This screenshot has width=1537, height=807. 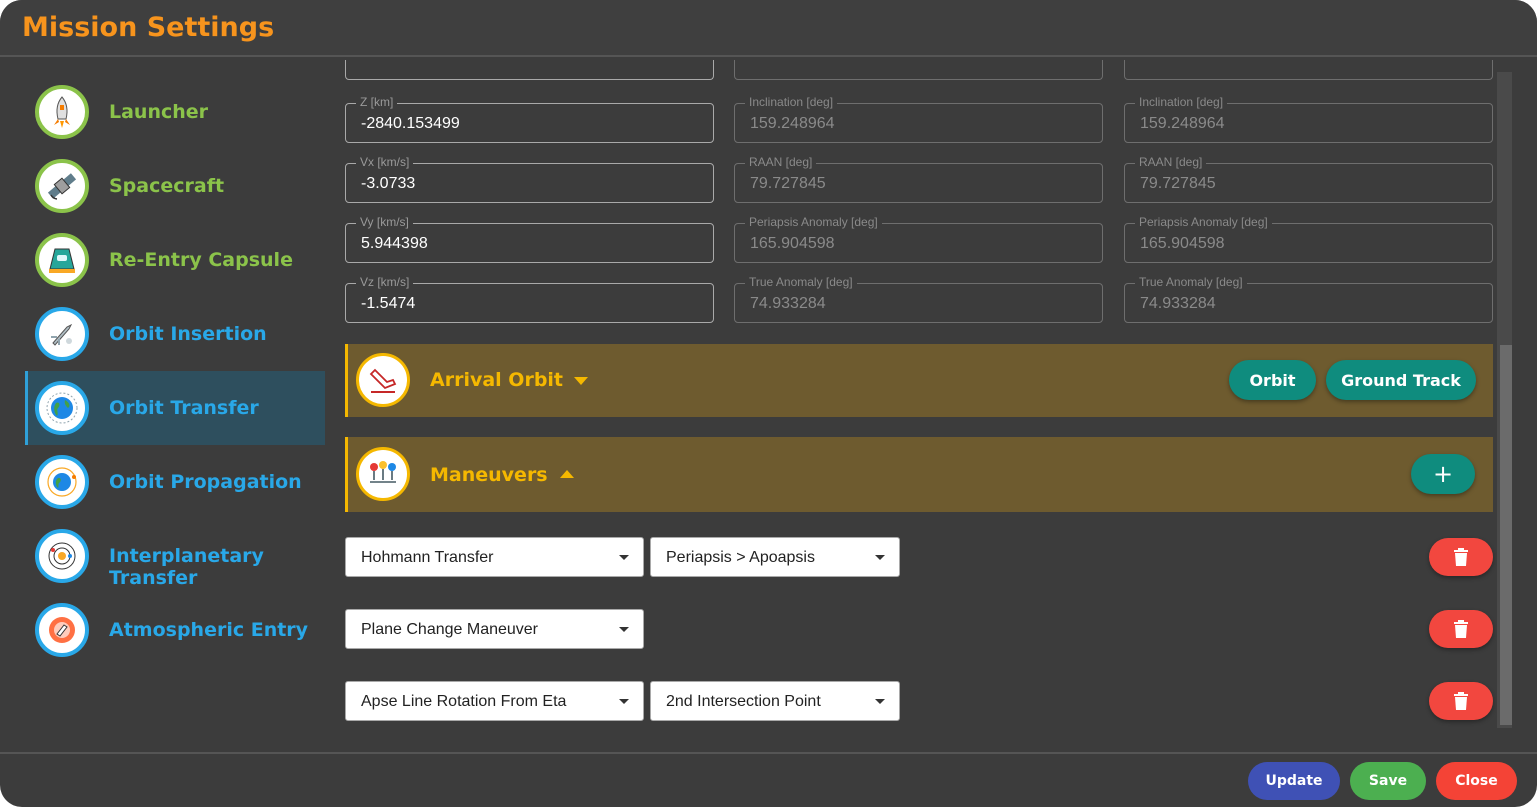 I want to click on update-button: Update, so click(x=1294, y=781).